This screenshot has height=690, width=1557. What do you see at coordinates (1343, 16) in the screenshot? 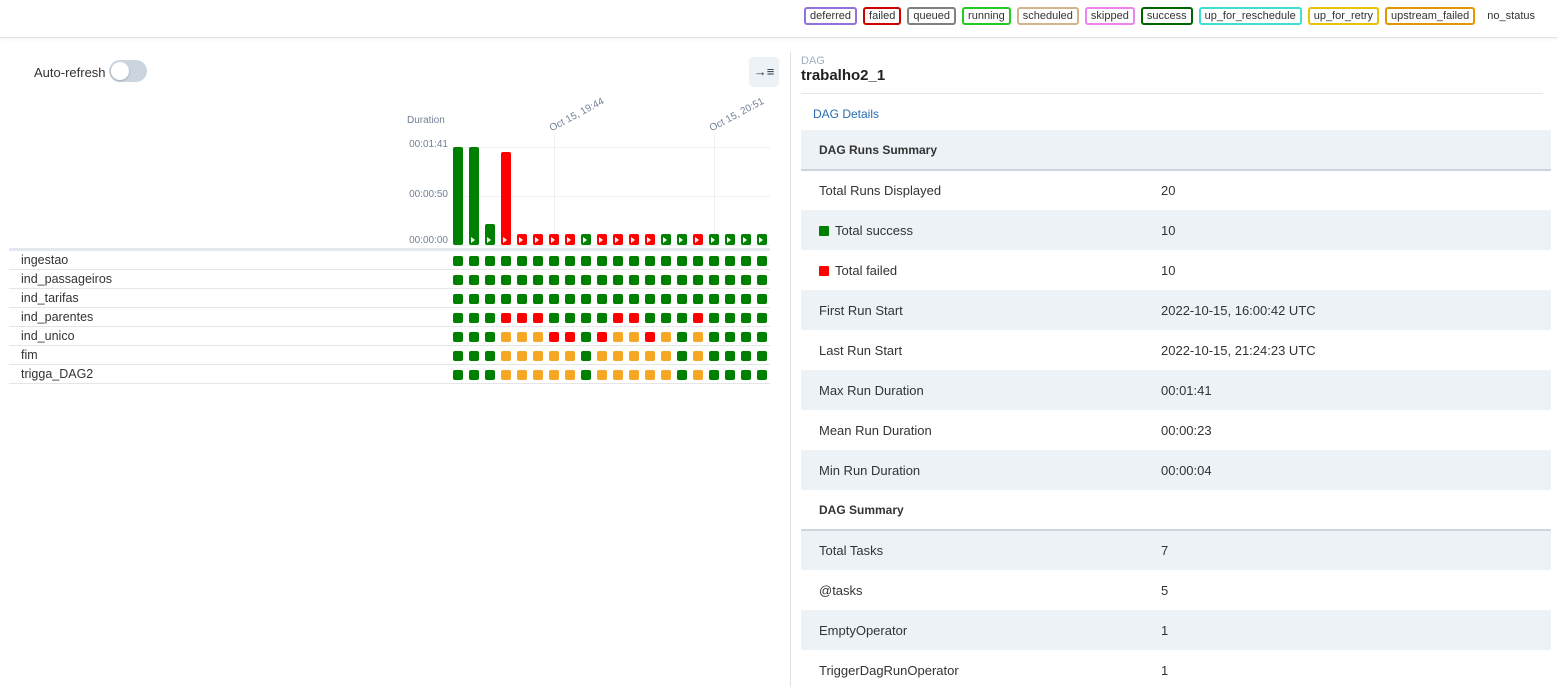
I see `legend-up-for-retry: up_for_retry` at bounding box center [1343, 16].